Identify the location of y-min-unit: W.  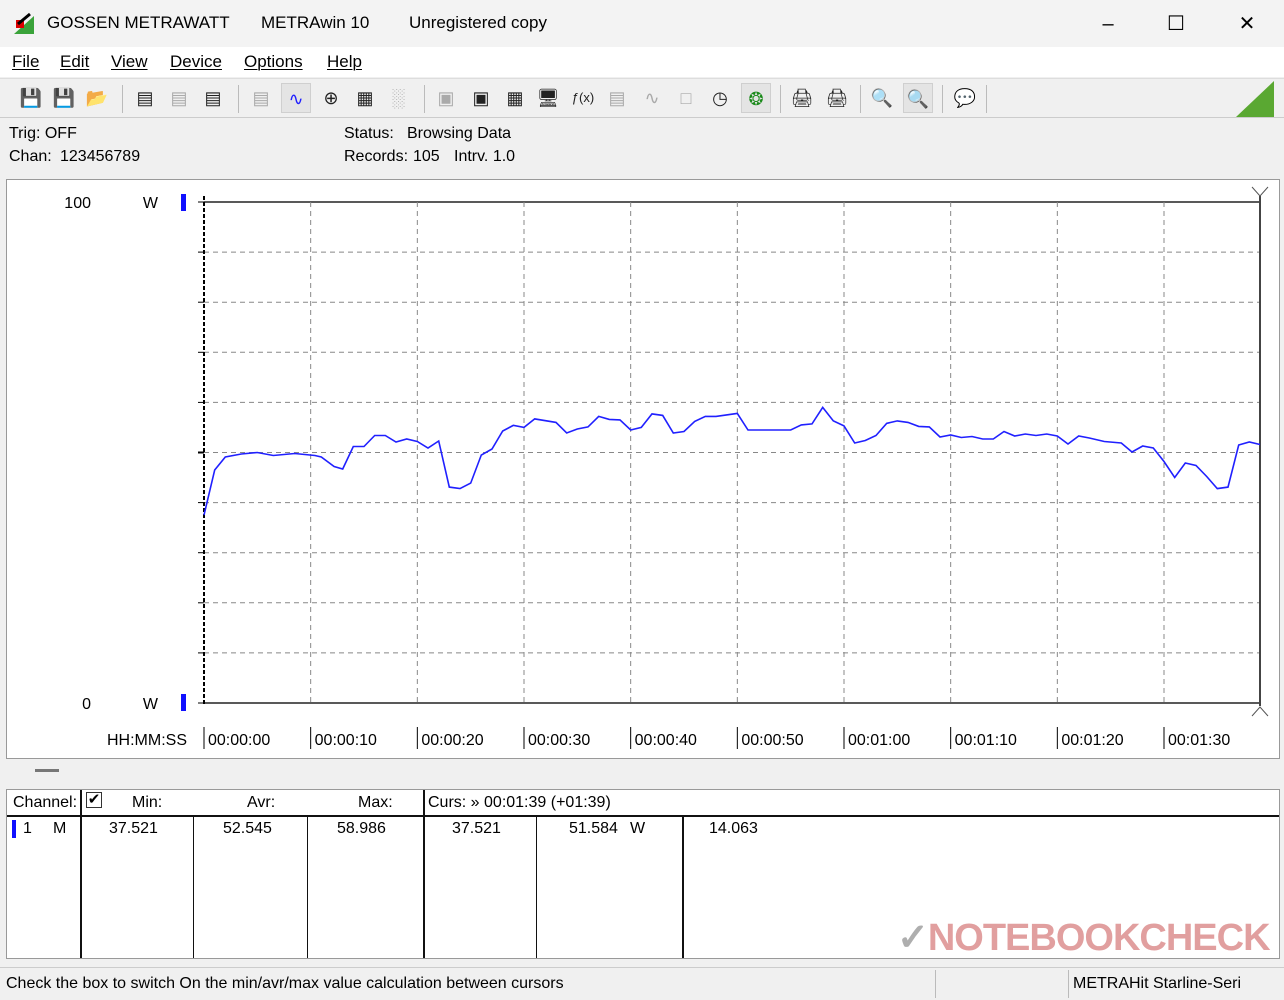
(151, 704).